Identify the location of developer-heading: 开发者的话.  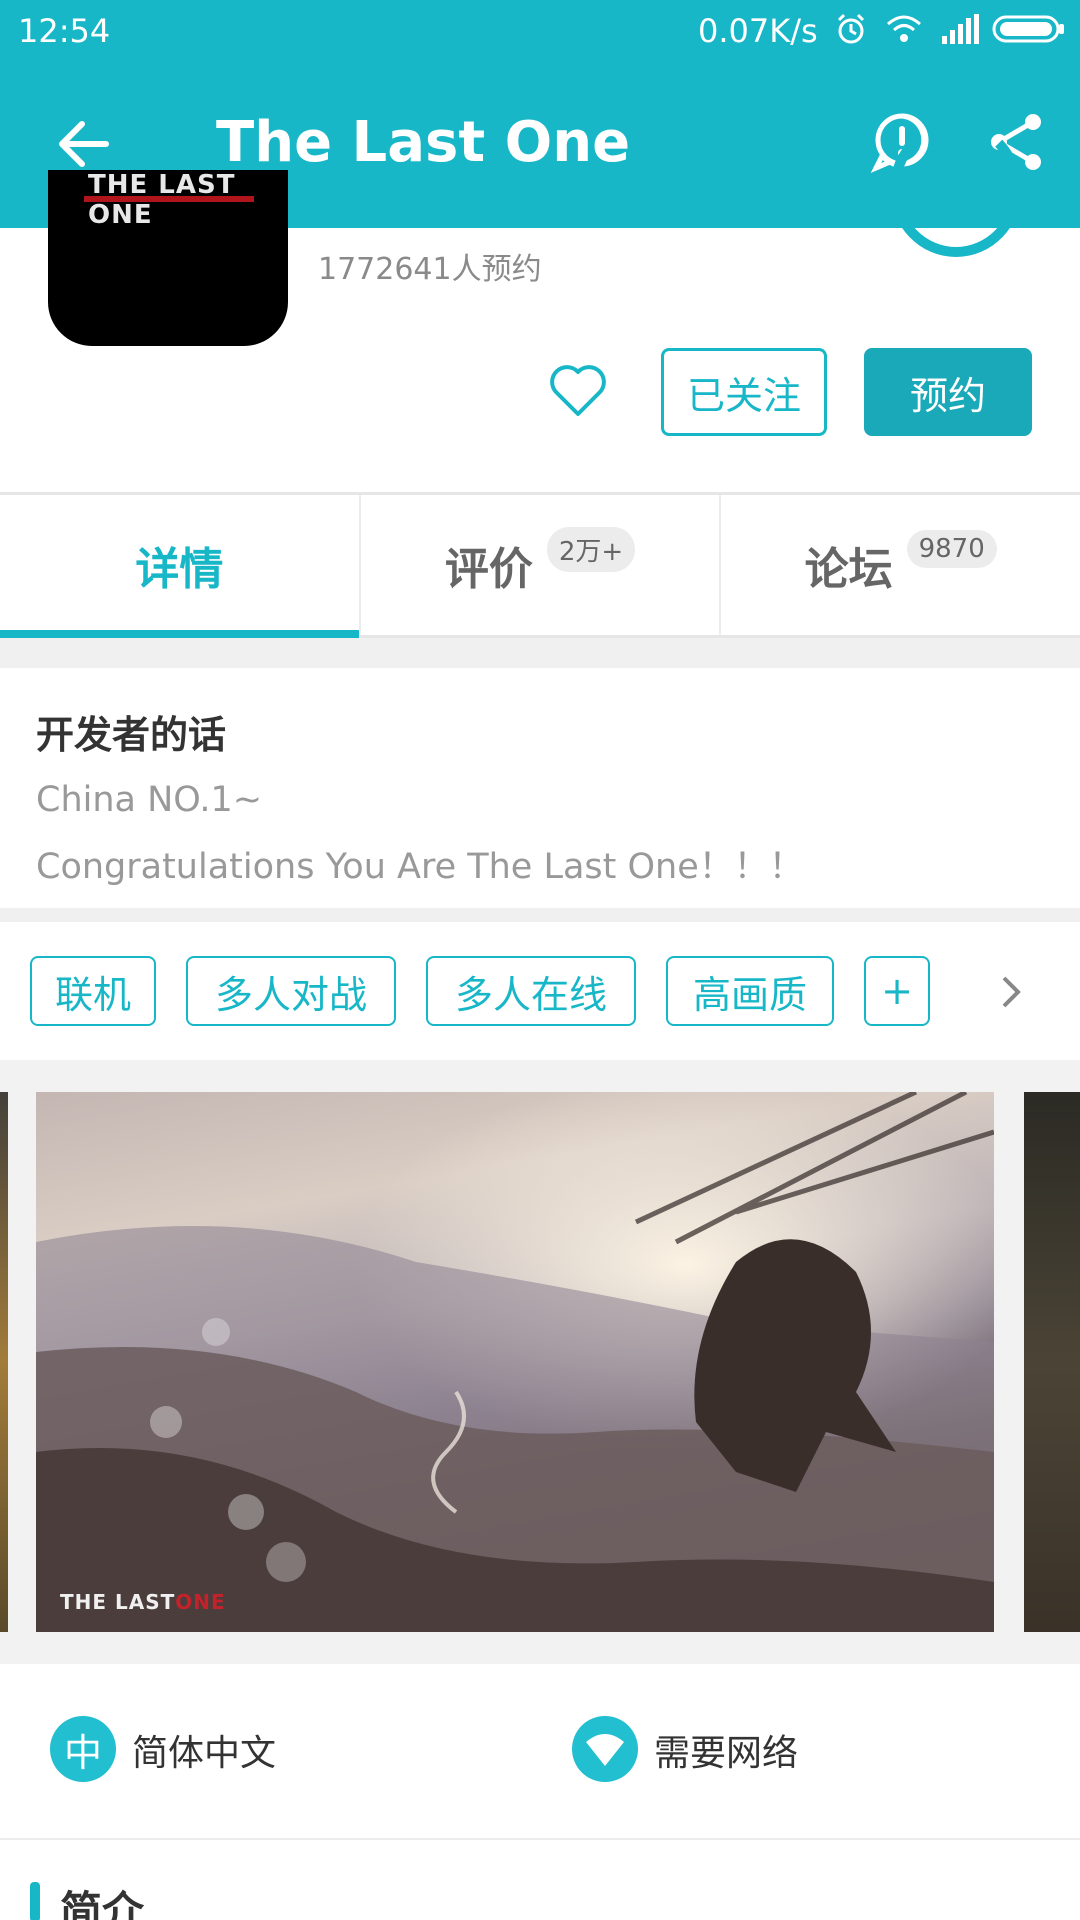
(131, 735).